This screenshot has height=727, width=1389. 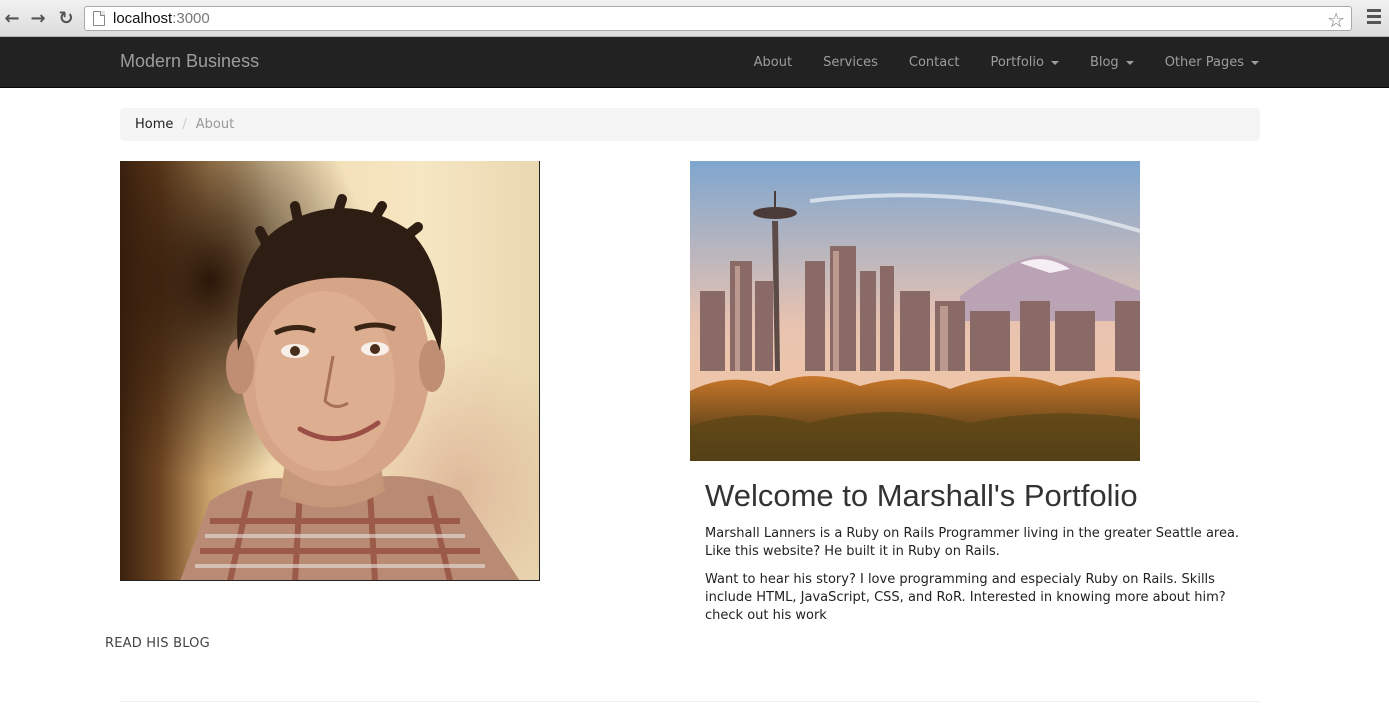 I want to click on nav-portfolio-dropdown: Portfolio, so click(x=1024, y=62).